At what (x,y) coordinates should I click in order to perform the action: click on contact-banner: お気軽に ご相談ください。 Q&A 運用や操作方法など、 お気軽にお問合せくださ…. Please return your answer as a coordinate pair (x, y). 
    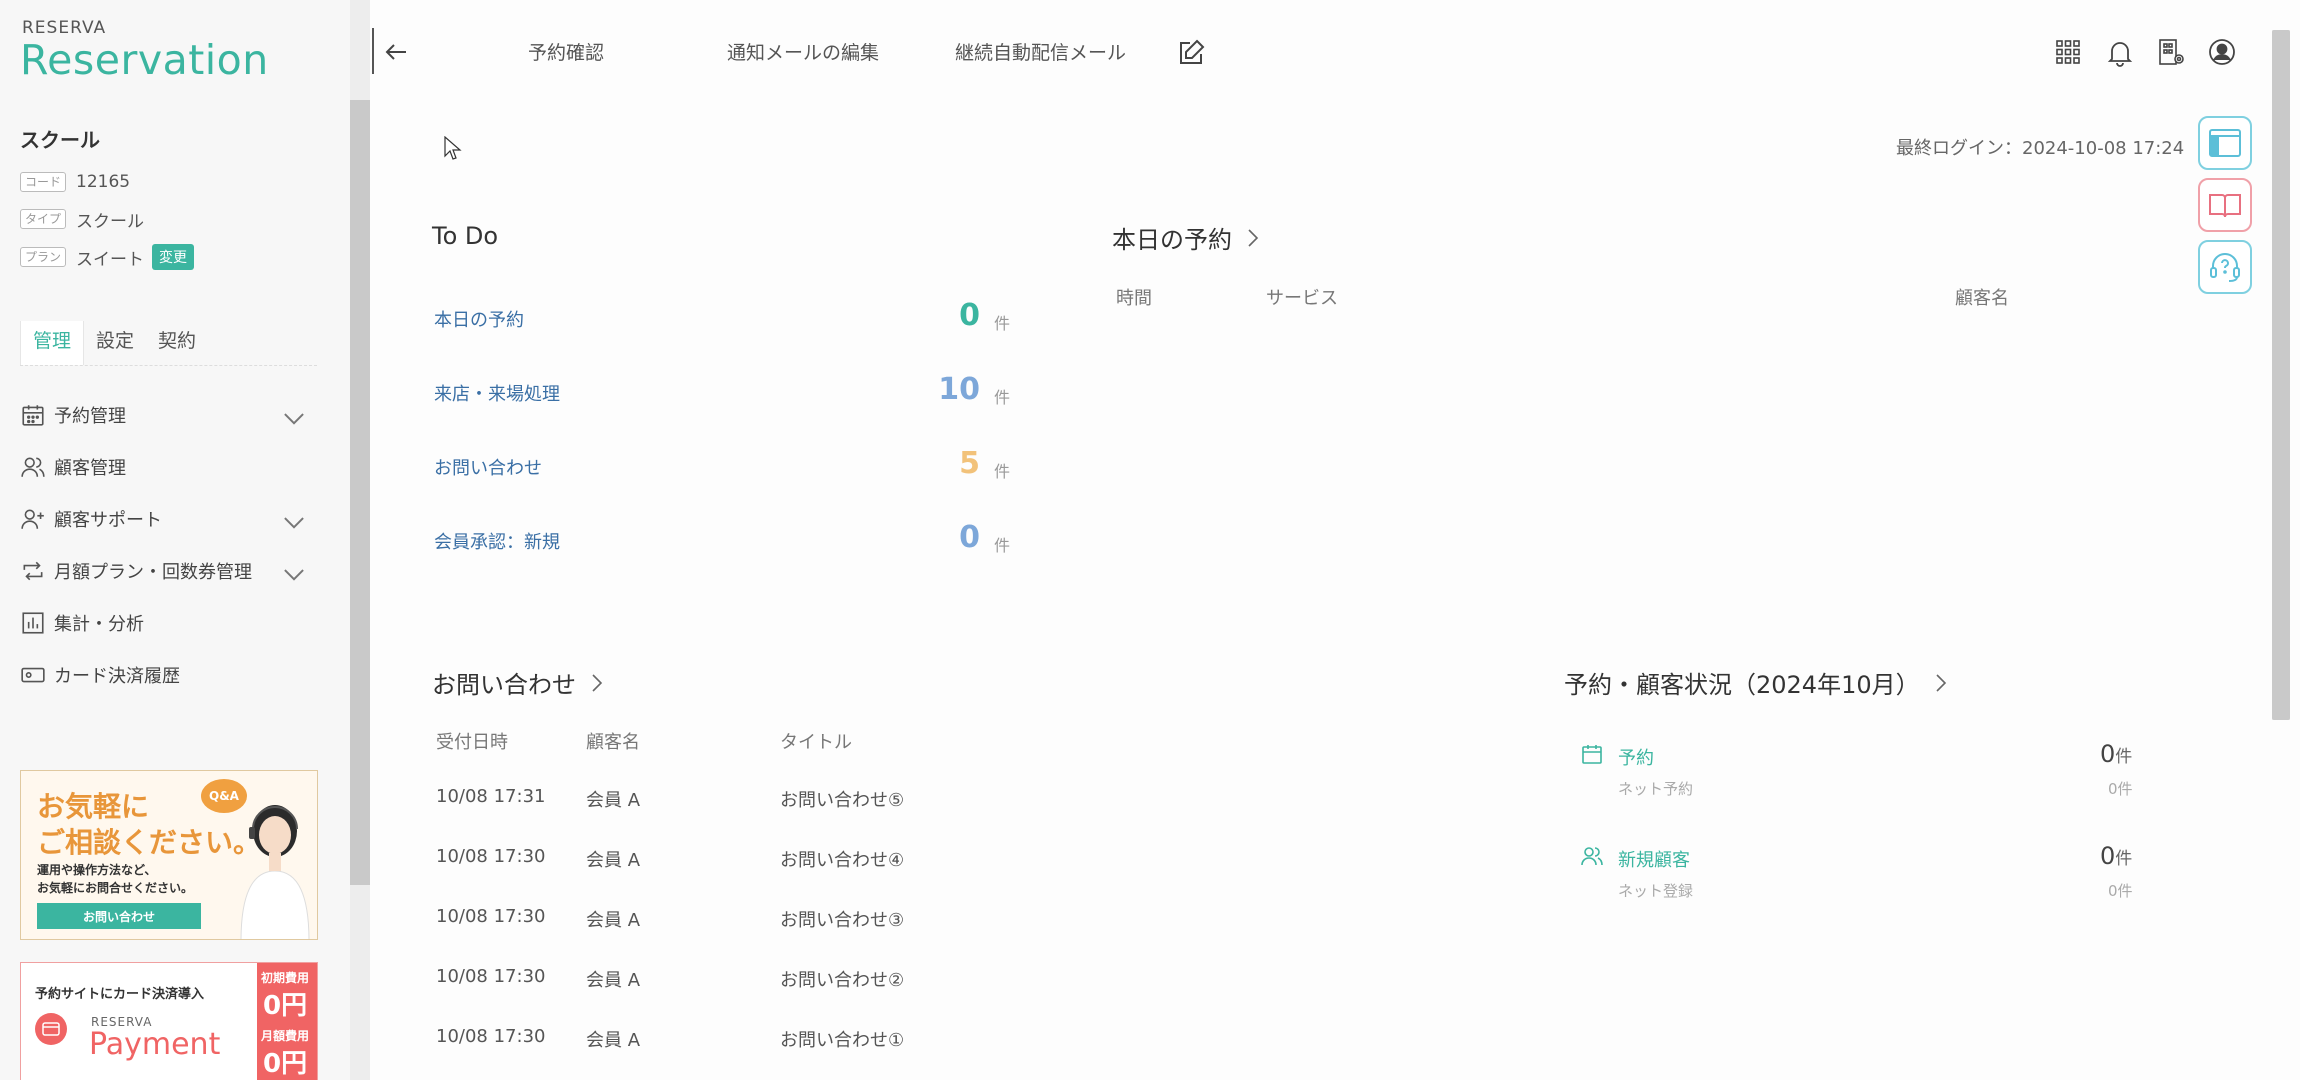
    Looking at the image, I should click on (169, 855).